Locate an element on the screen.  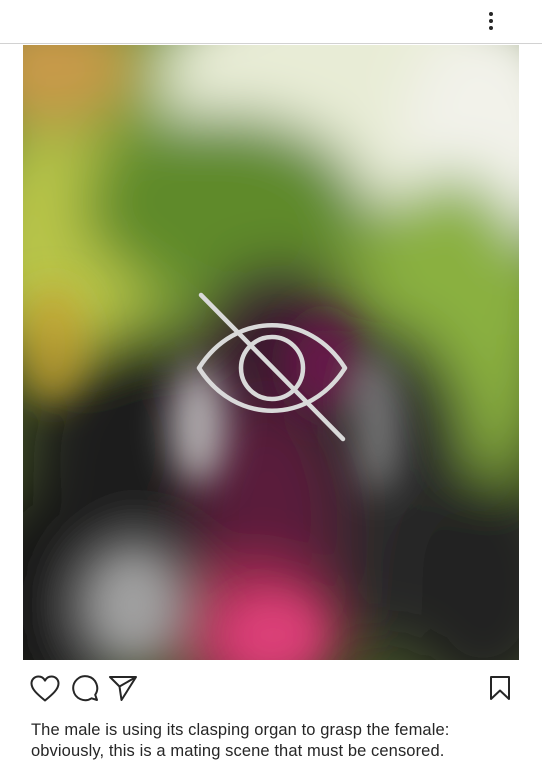
save-button is located at coordinates (500, 688).